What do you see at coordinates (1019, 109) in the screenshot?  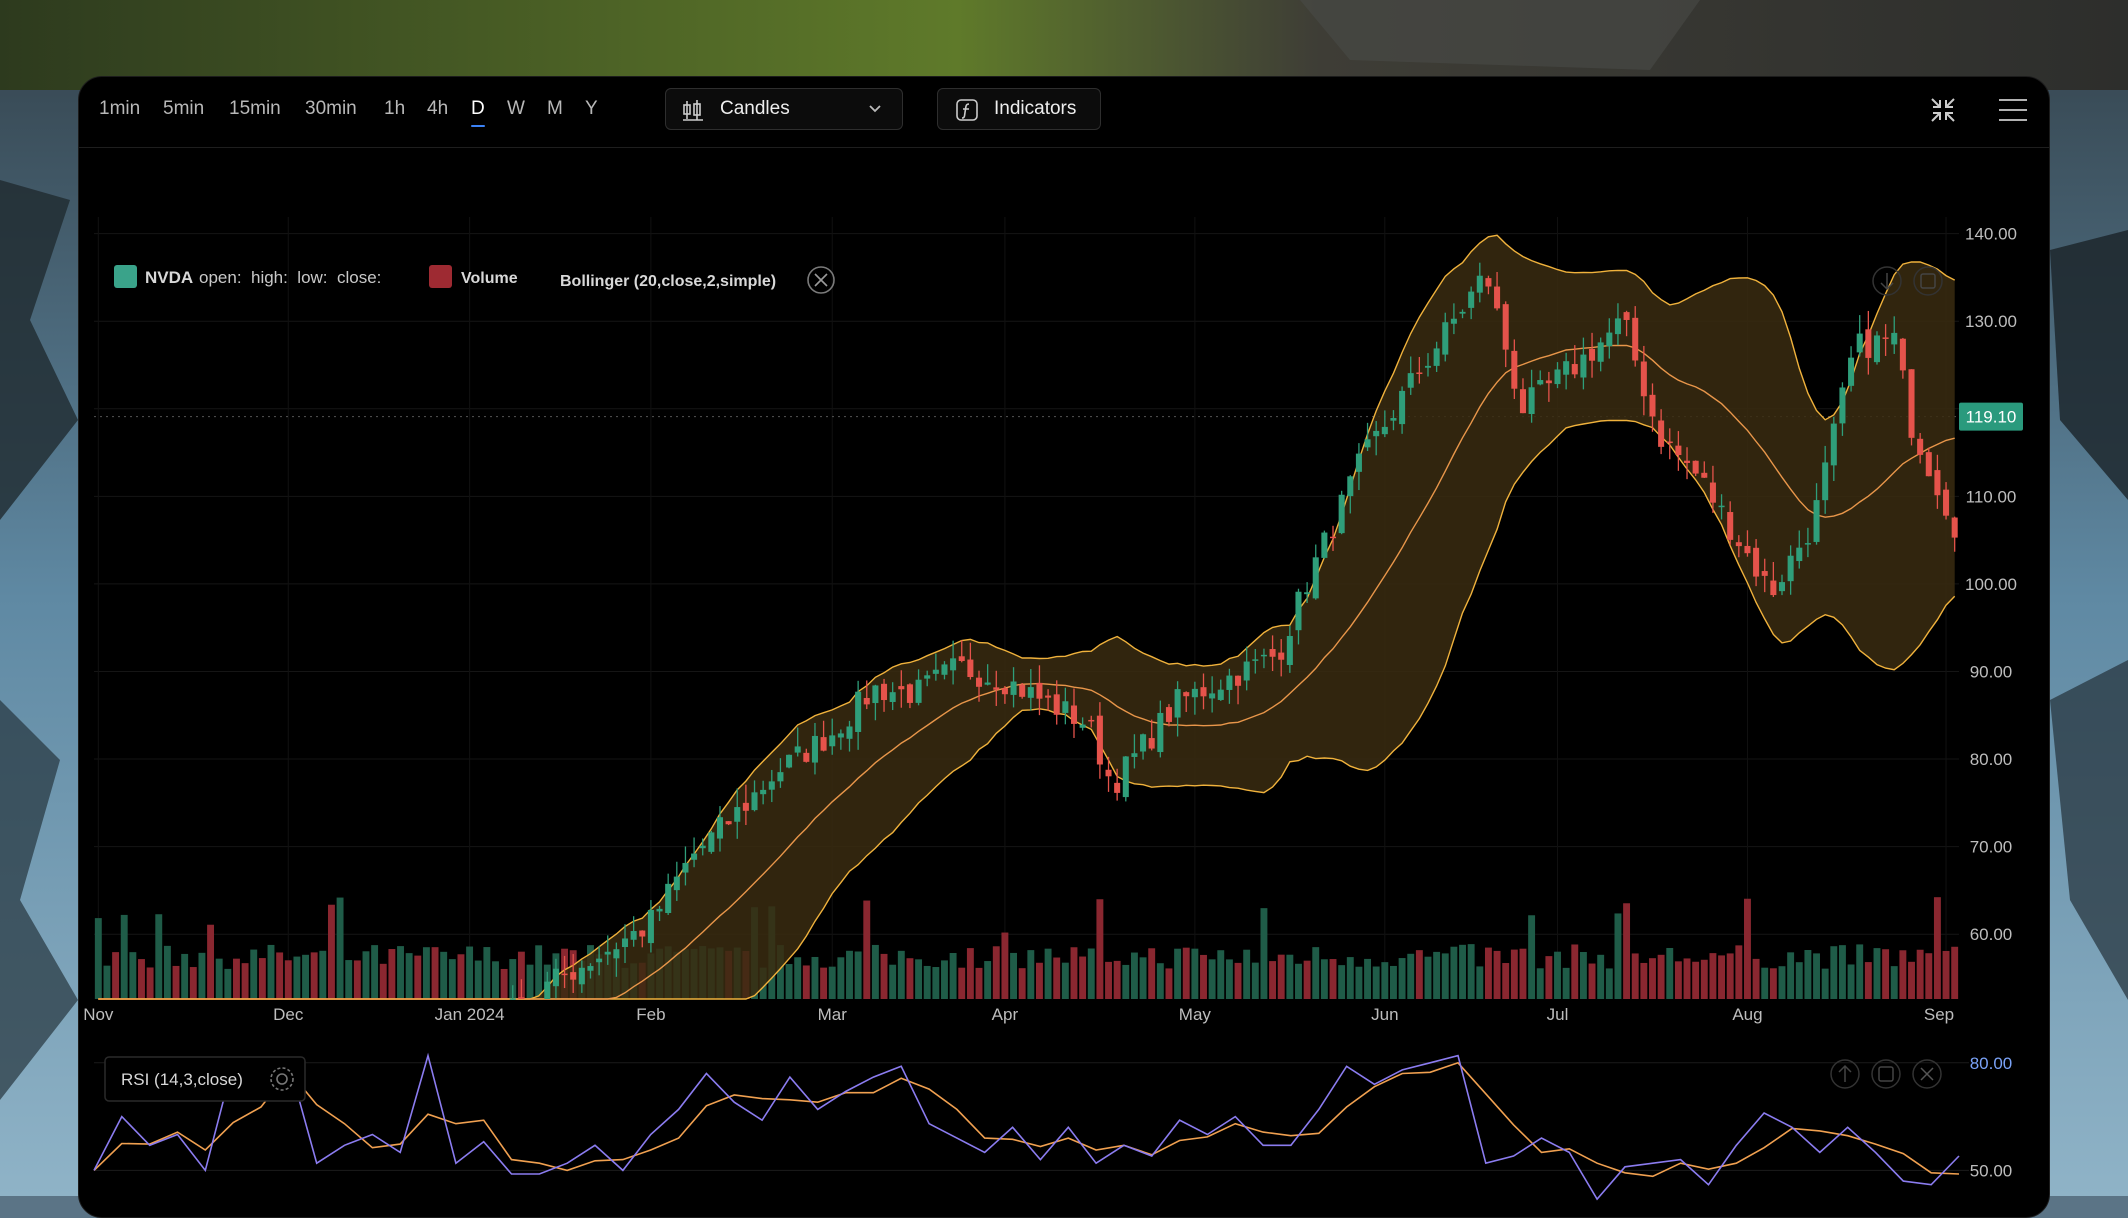 I see `indicators-button: Indicators` at bounding box center [1019, 109].